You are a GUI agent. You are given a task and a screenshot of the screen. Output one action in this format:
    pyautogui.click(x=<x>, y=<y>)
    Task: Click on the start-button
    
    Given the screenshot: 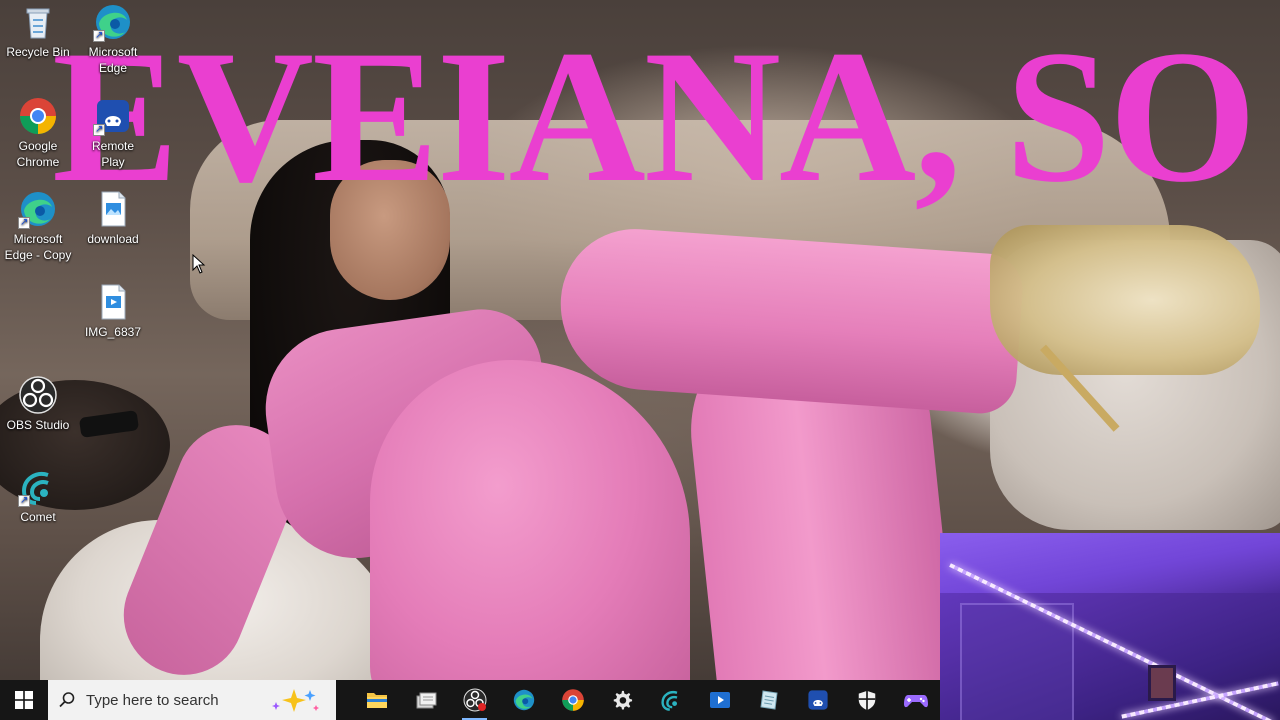 What is the action you would take?
    pyautogui.click(x=24, y=700)
    